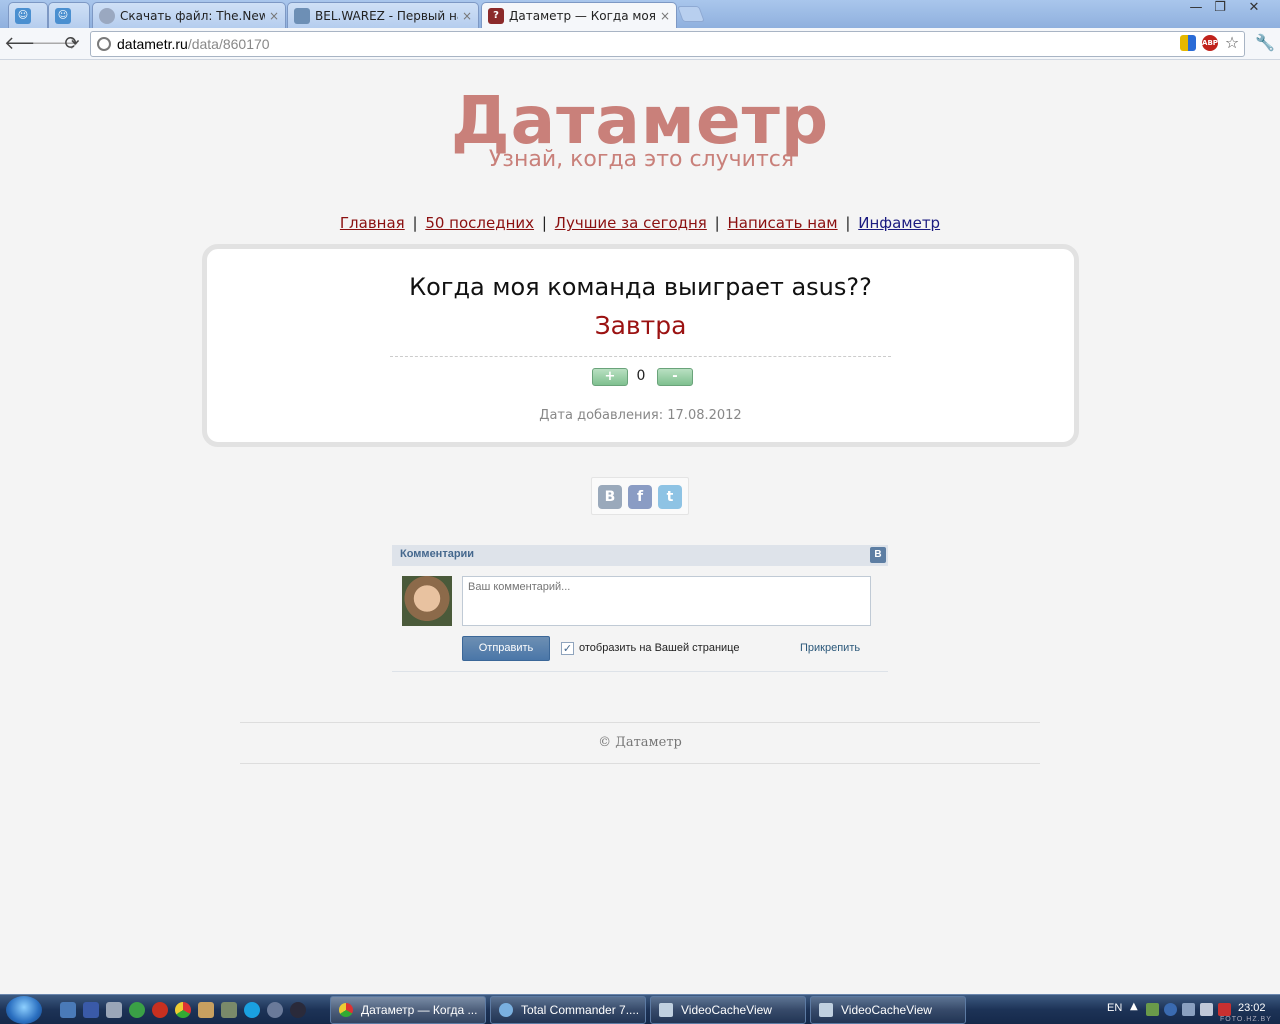 The image size is (1280, 1024). What do you see at coordinates (298, 1010) in the screenshot?
I see `steam-icon` at bounding box center [298, 1010].